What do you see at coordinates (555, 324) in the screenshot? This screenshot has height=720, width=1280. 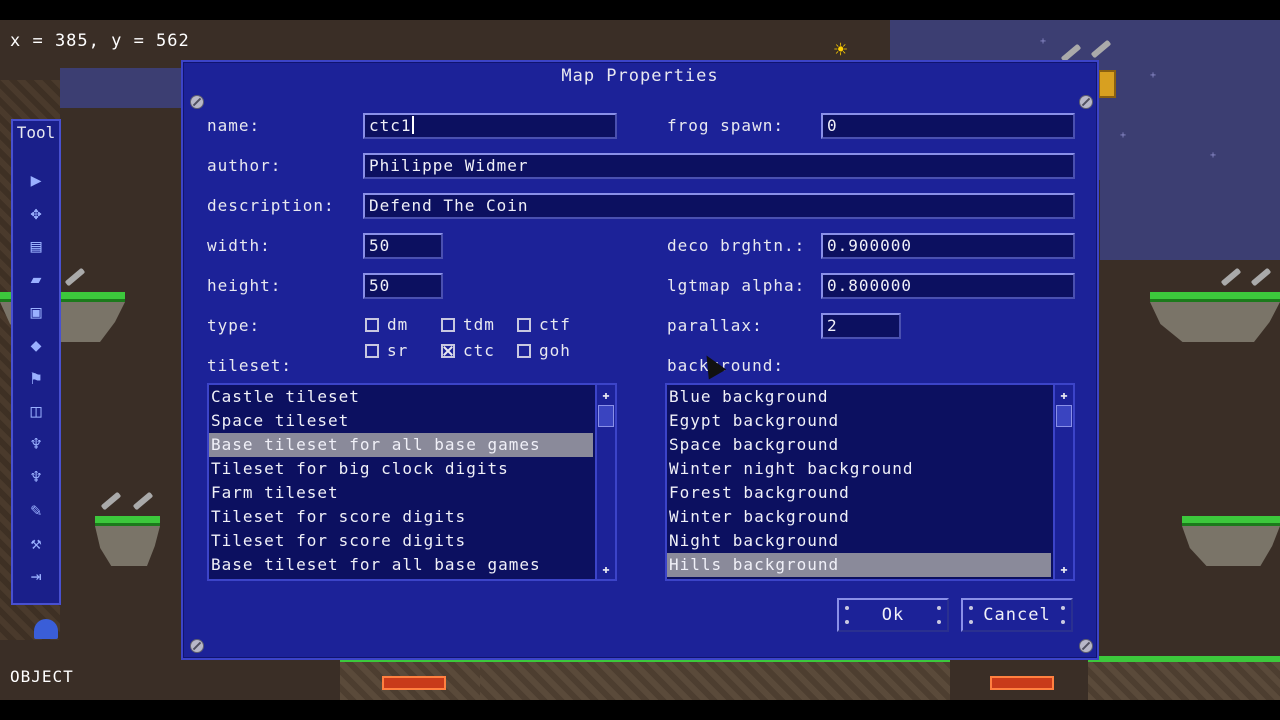 I see `checkbox-label: ctf` at bounding box center [555, 324].